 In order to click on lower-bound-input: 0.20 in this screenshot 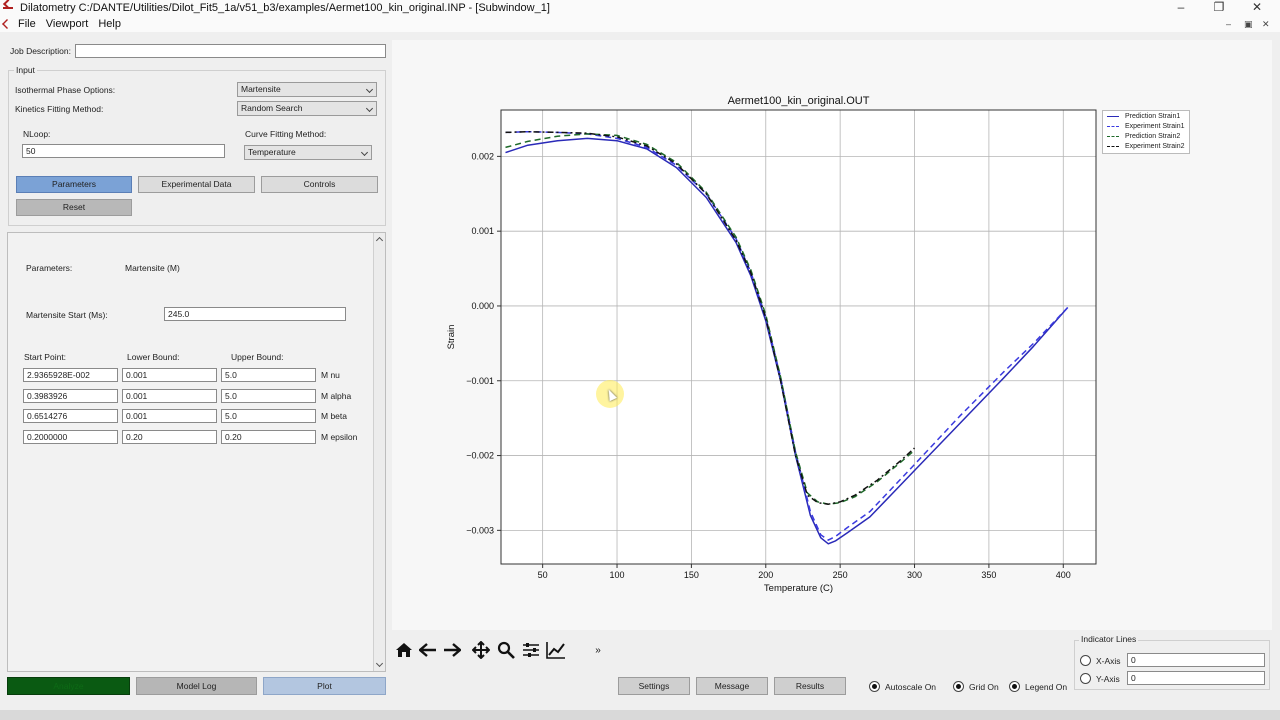, I will do `click(169, 437)`.